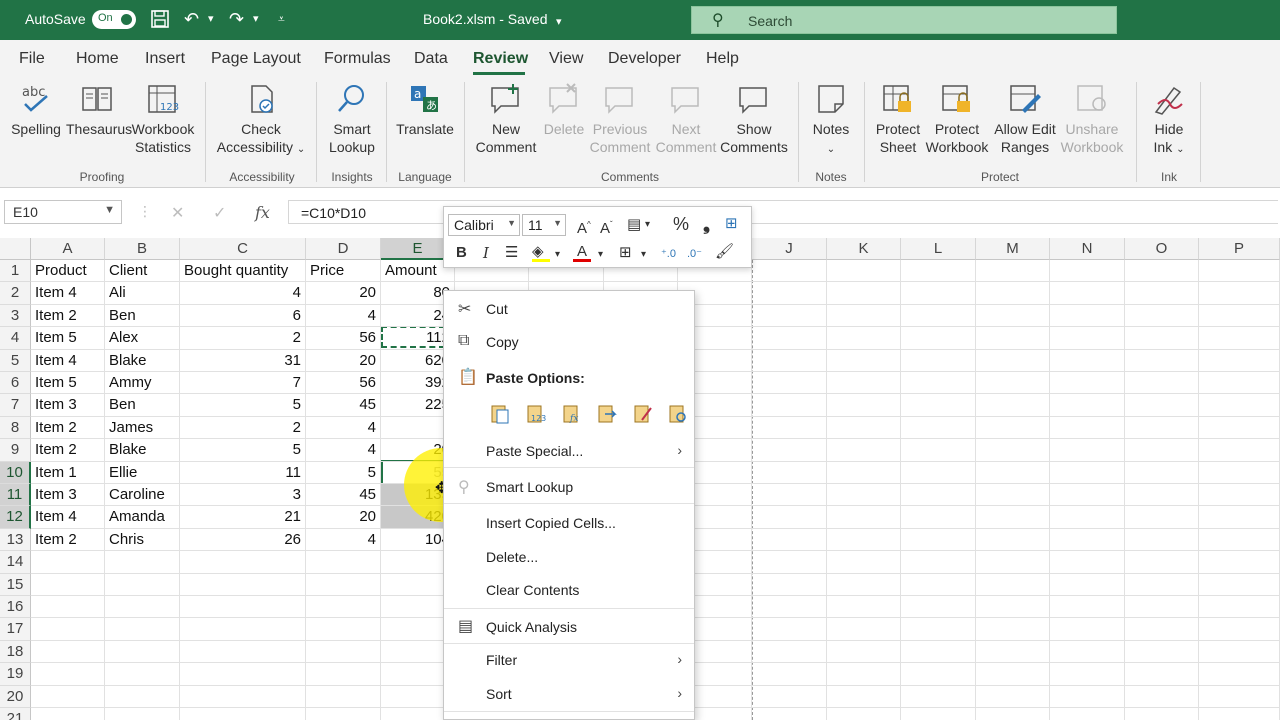 This screenshot has width=1280, height=720. I want to click on redo-icon: ↷, so click(236, 19).